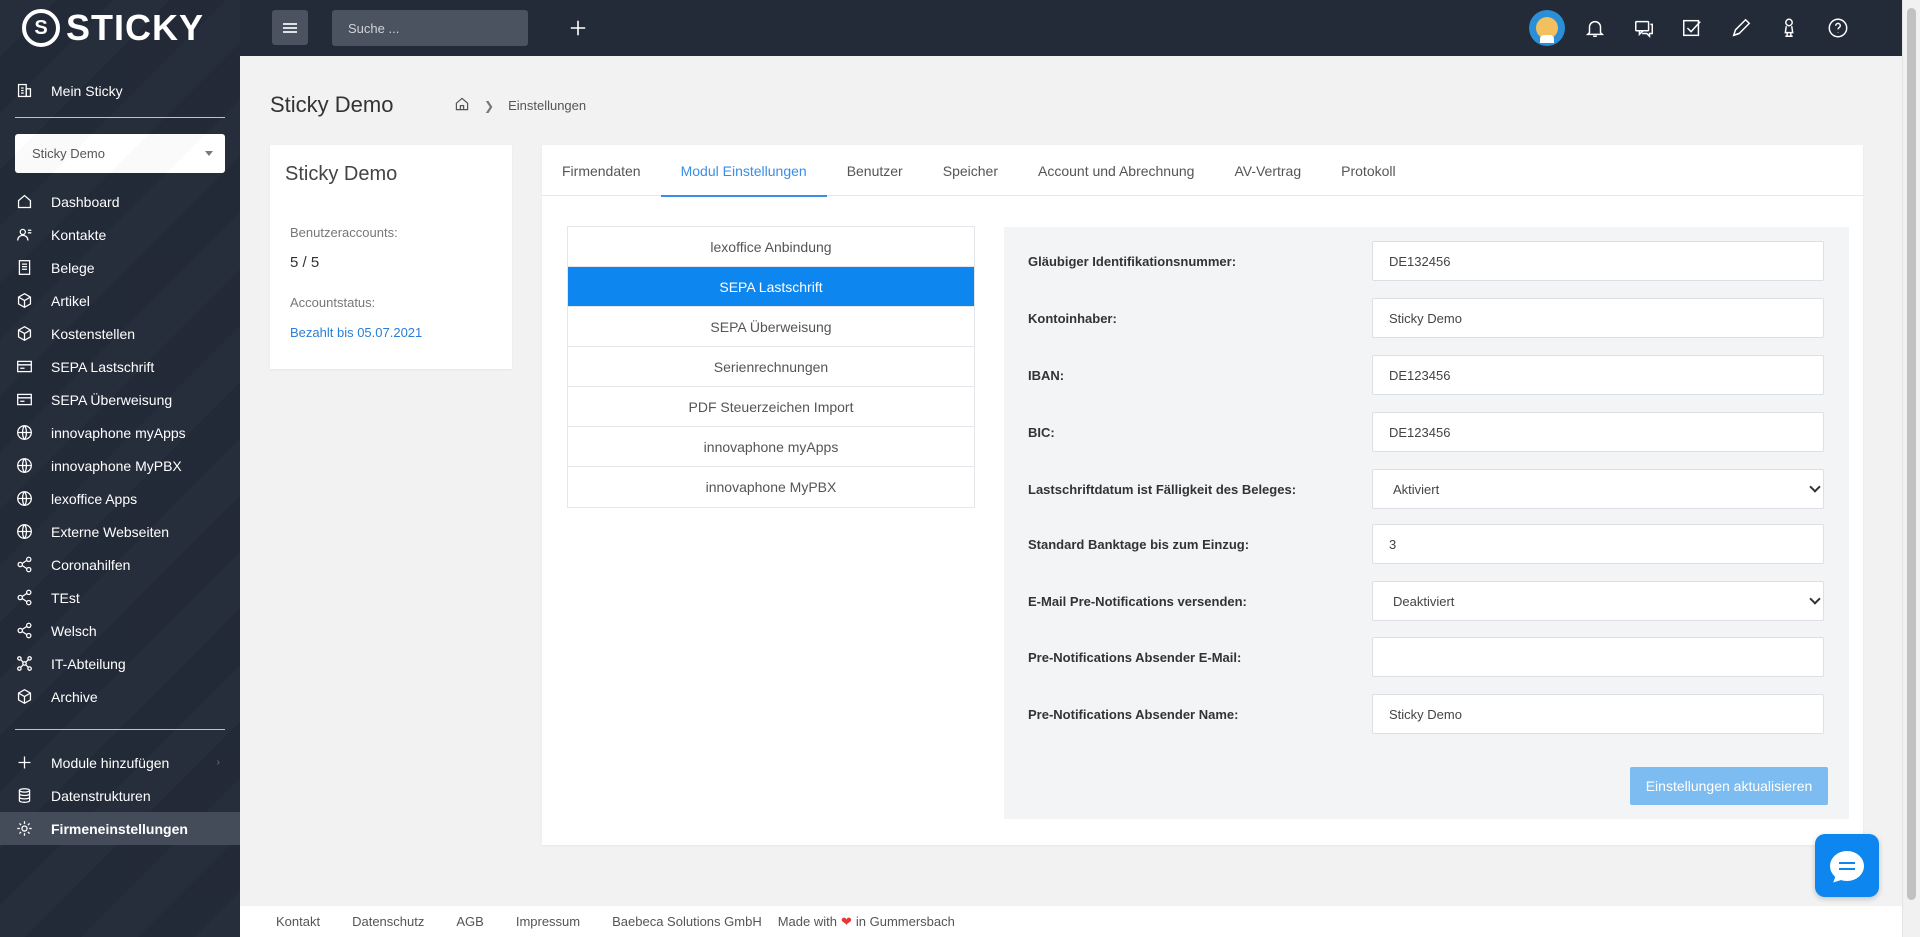  I want to click on tab-firmendaten: Firmendaten, so click(611, 170).